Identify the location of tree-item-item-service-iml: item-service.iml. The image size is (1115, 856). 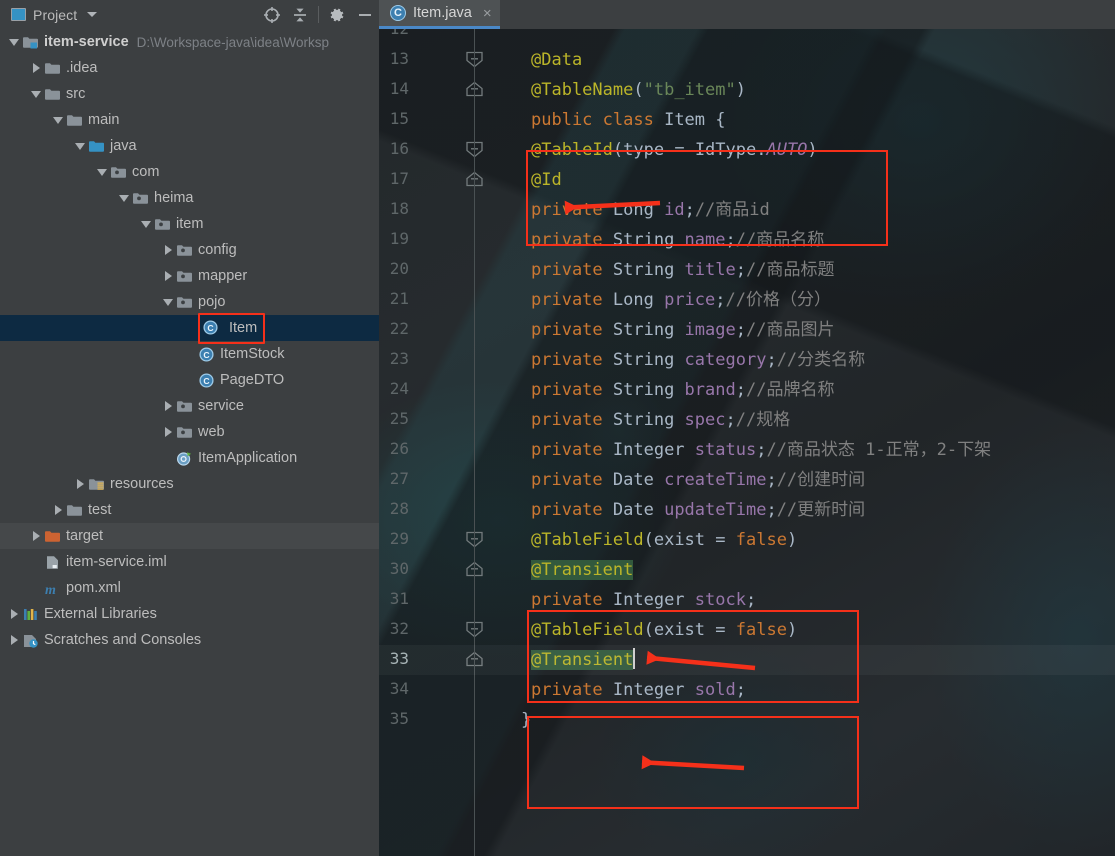
(189, 562).